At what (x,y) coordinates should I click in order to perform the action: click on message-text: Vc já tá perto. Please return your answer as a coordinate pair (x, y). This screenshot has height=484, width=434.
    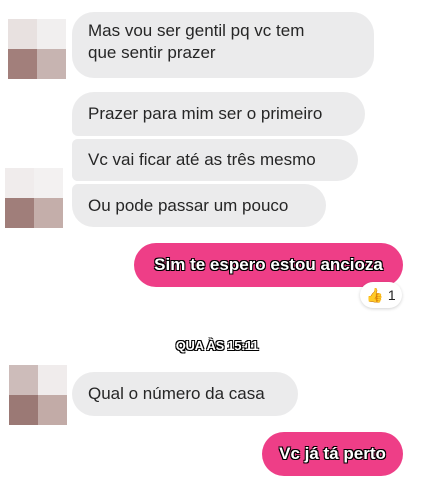
    Looking at the image, I should click on (332, 453).